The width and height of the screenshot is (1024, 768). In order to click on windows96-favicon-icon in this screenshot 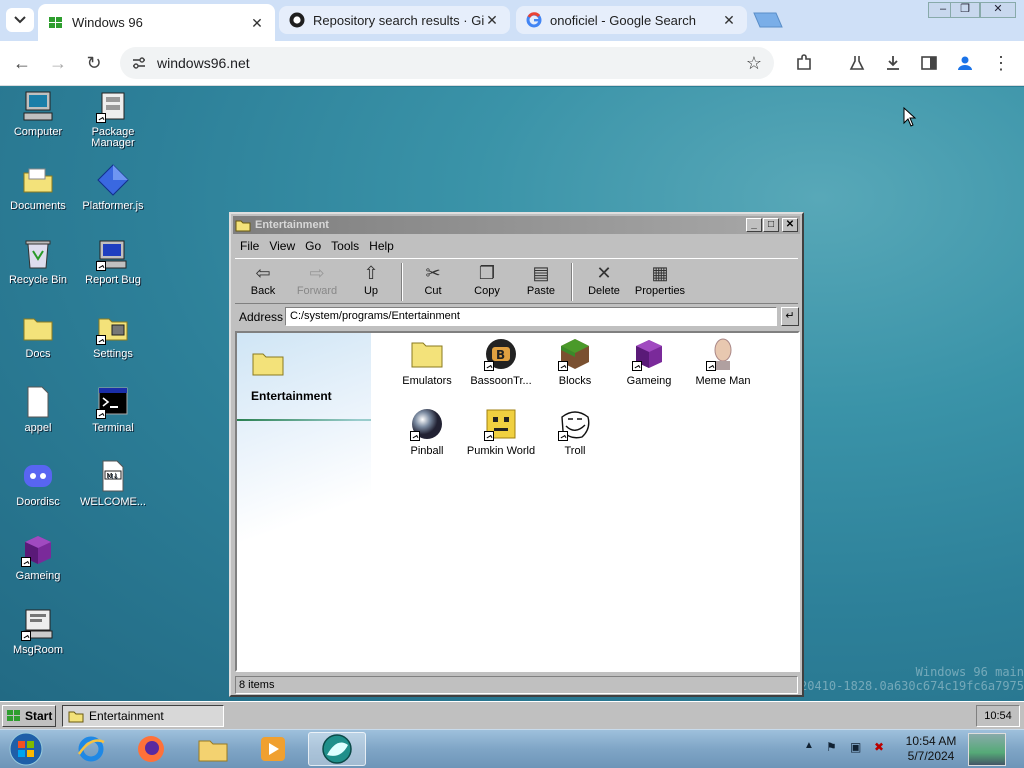, I will do `click(56, 23)`.